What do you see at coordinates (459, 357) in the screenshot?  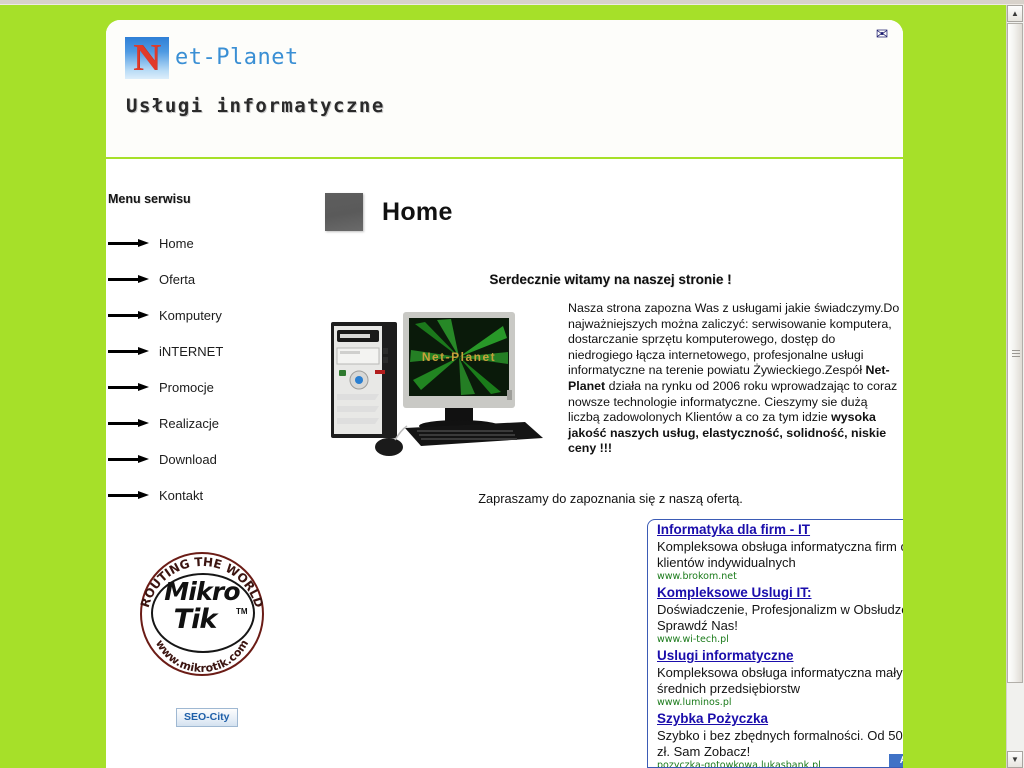 I see `svg-text: Net-Planet` at bounding box center [459, 357].